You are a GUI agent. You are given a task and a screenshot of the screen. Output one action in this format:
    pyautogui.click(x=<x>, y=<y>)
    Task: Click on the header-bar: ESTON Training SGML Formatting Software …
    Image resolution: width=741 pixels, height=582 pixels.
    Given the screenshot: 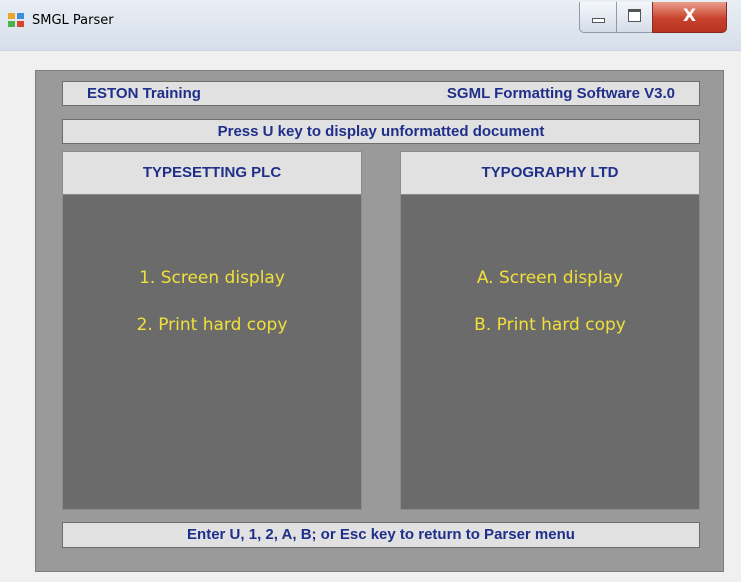 What is the action you would take?
    pyautogui.click(x=381, y=93)
    